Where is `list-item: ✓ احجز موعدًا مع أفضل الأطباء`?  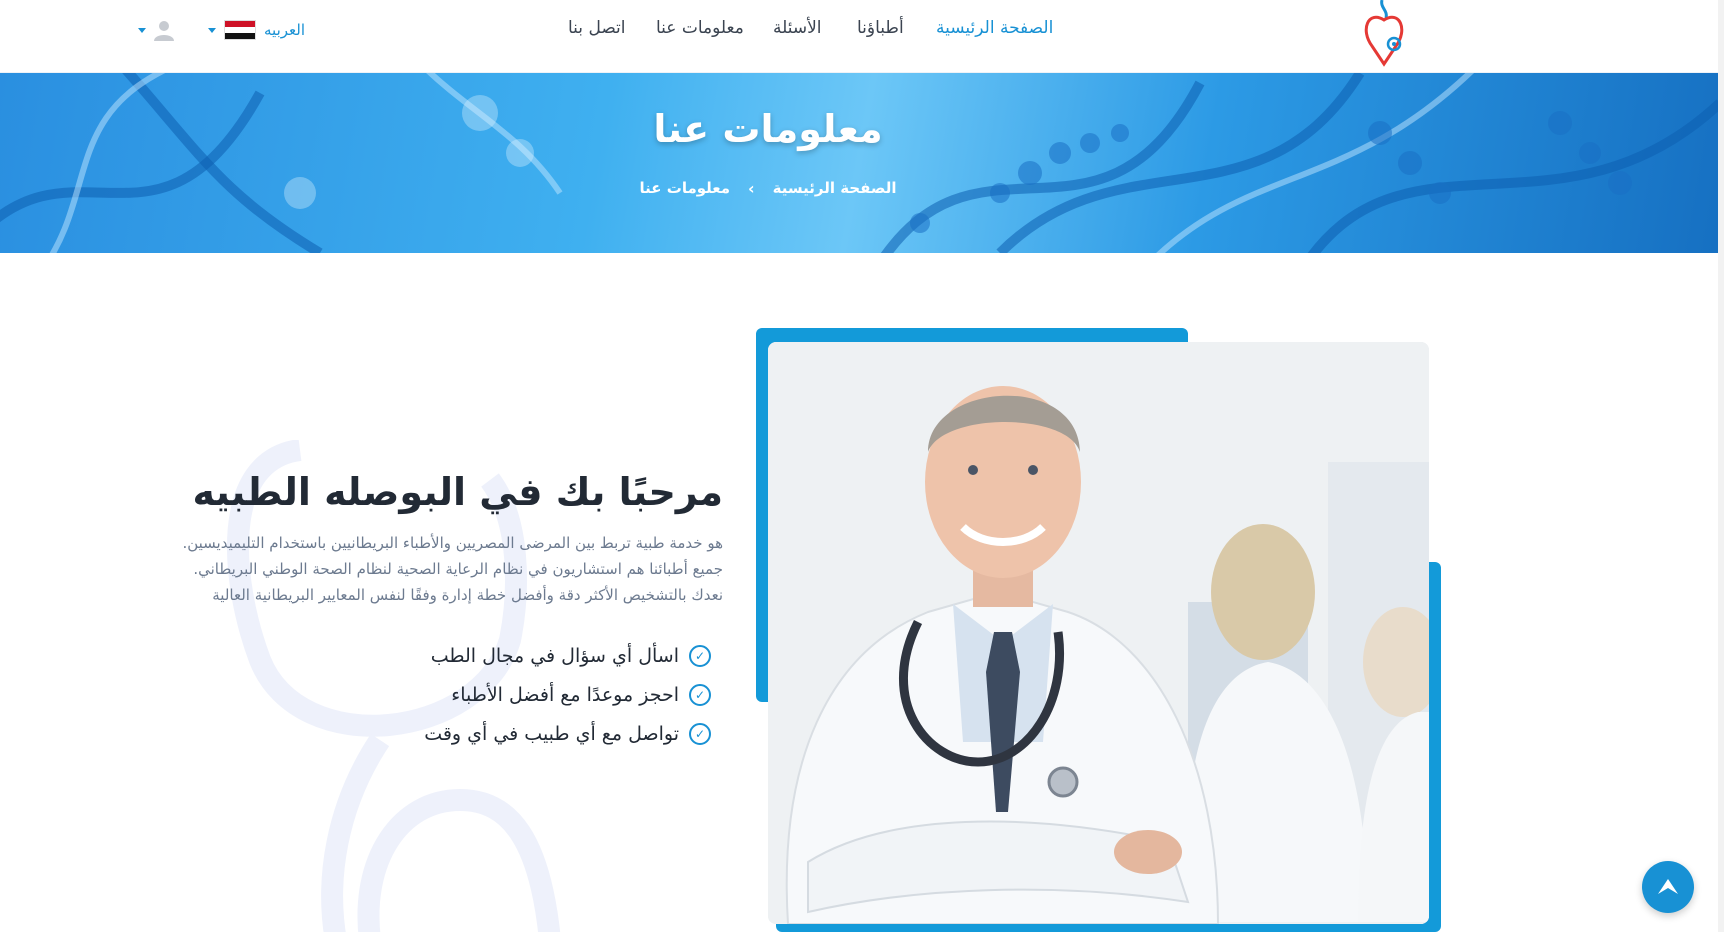 list-item: ✓ احجز موعدًا مع أفضل الأطباء is located at coordinates (441, 694).